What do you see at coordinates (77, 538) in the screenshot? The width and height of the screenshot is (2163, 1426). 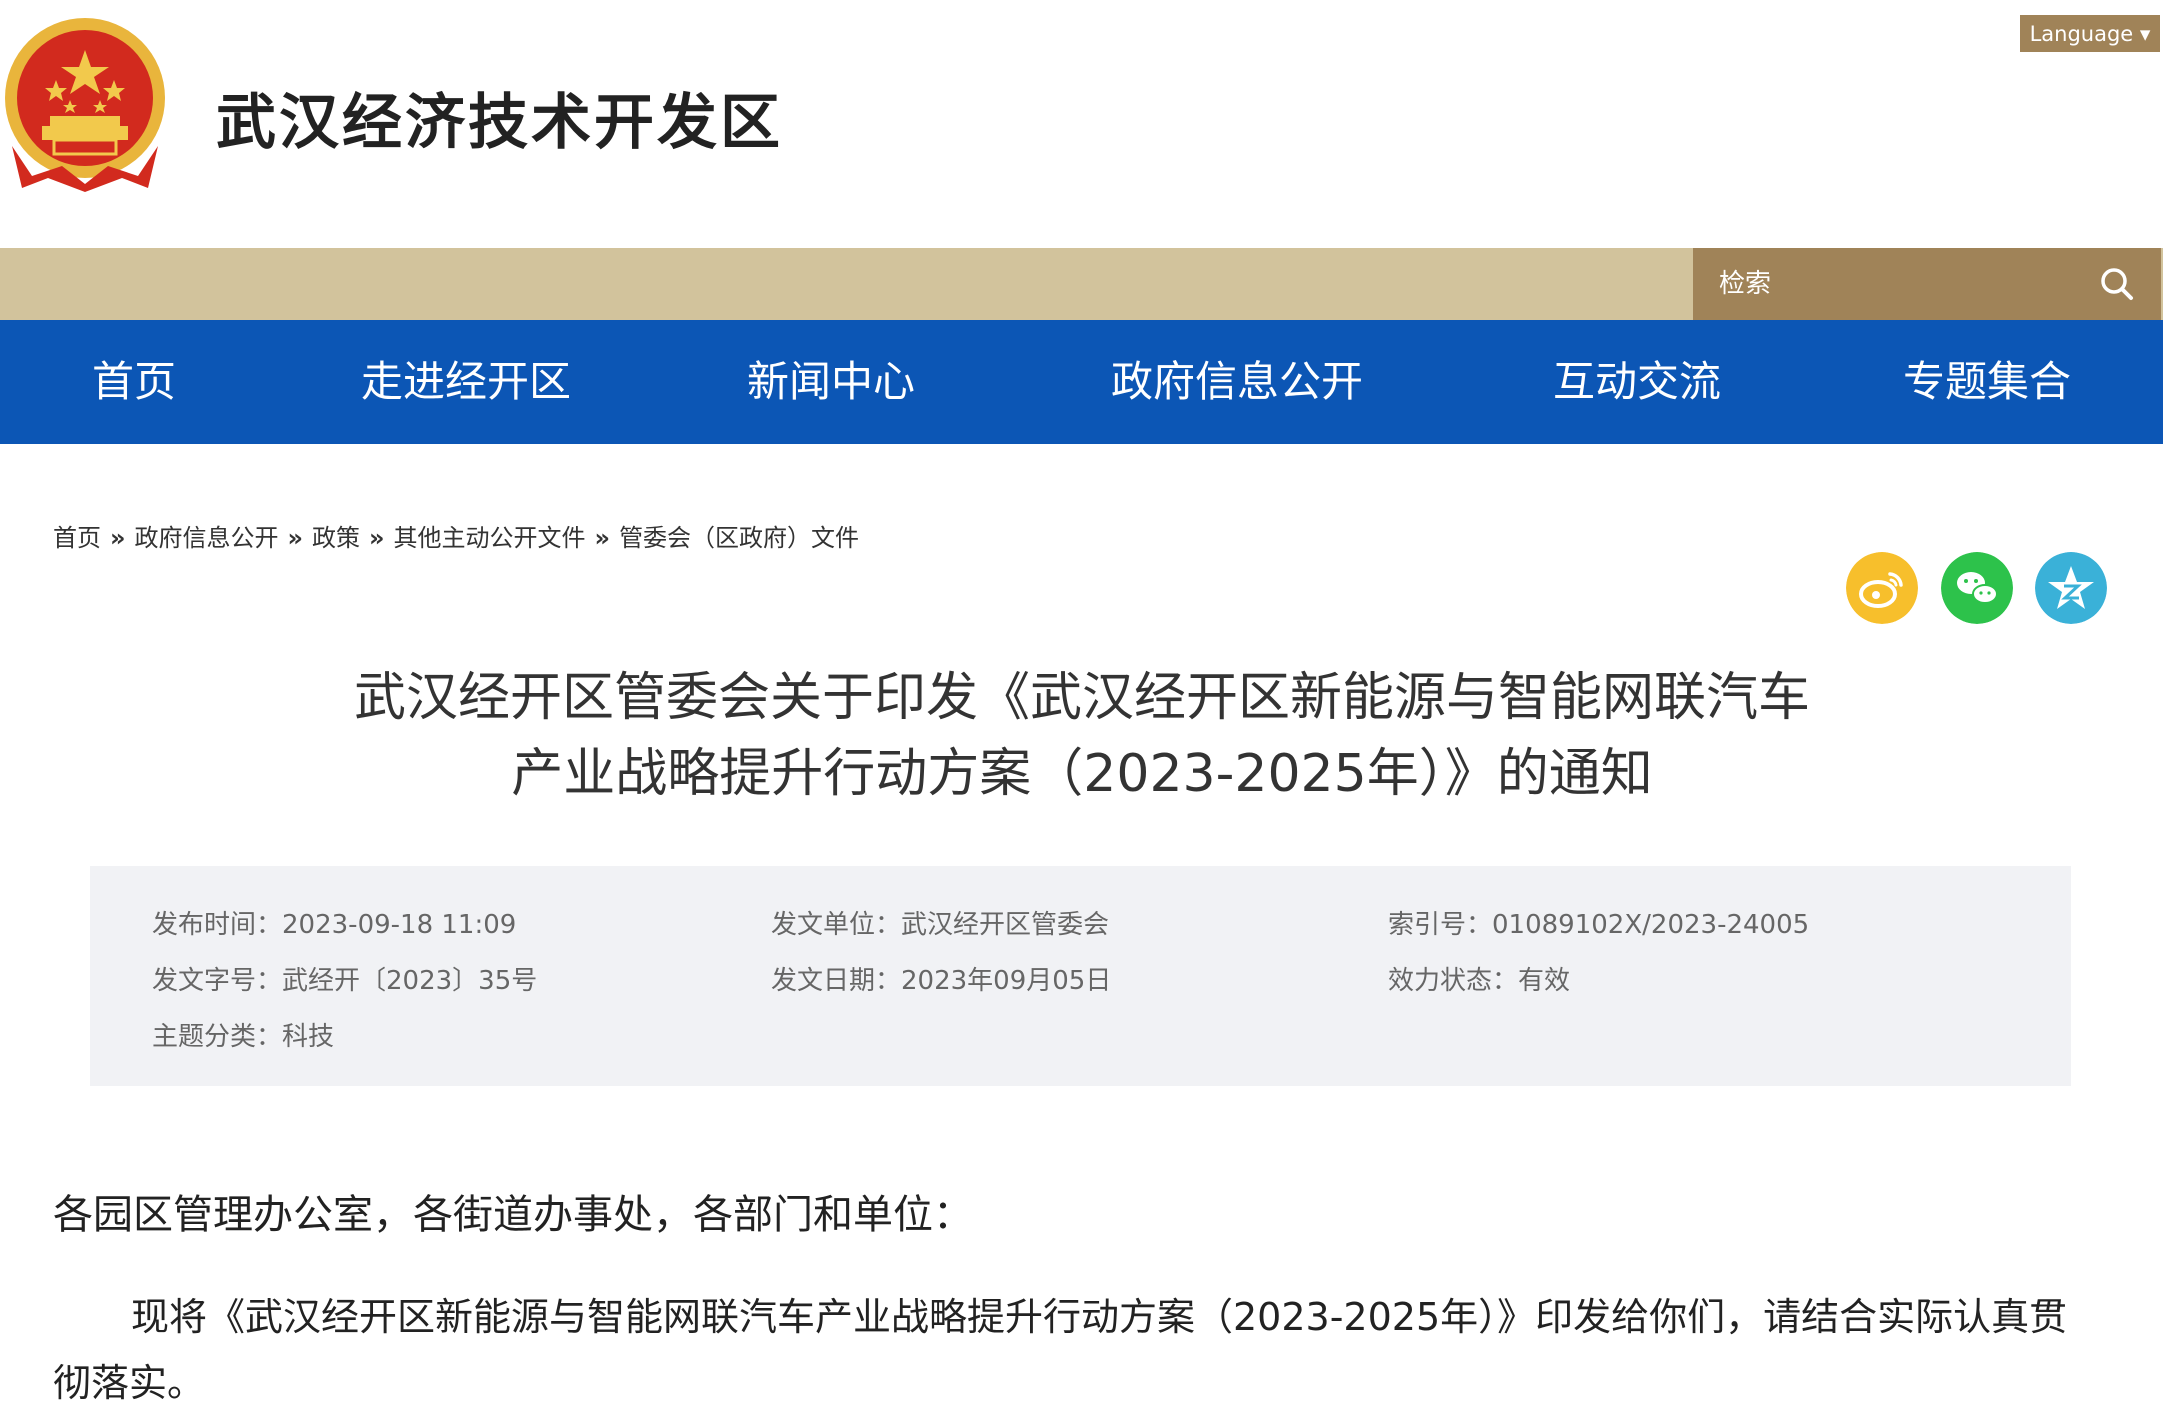 I see `breadcrumb-item-home: 首页` at bounding box center [77, 538].